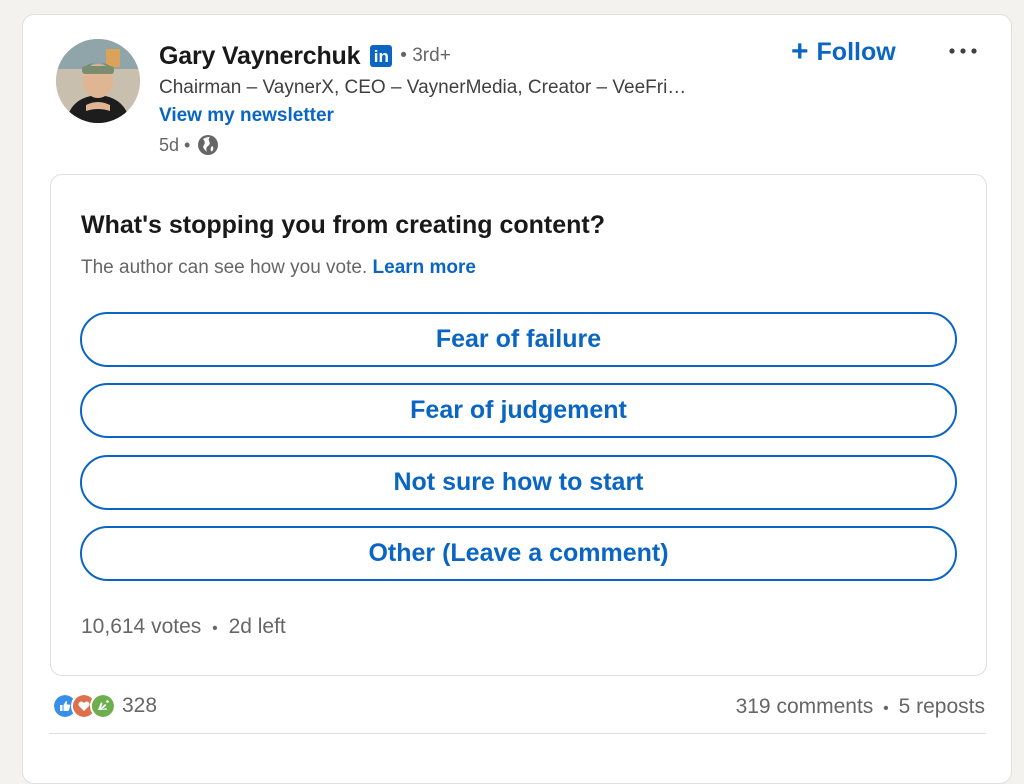 This screenshot has height=784, width=1024. Describe the element at coordinates (800, 51) in the screenshot. I see `plus-icon: +` at that location.